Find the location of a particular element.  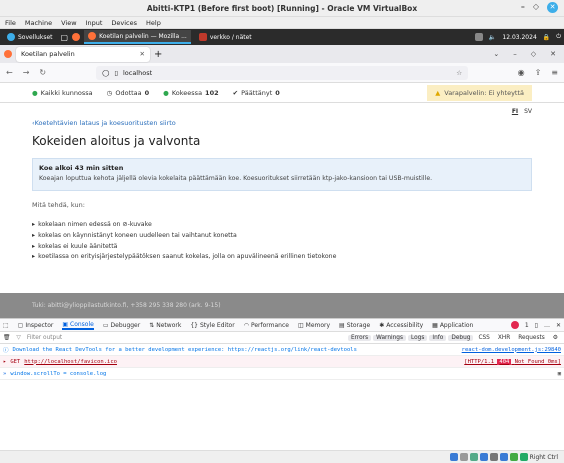

log-status-text: Not Found 0ms] is located at coordinates (537, 361).